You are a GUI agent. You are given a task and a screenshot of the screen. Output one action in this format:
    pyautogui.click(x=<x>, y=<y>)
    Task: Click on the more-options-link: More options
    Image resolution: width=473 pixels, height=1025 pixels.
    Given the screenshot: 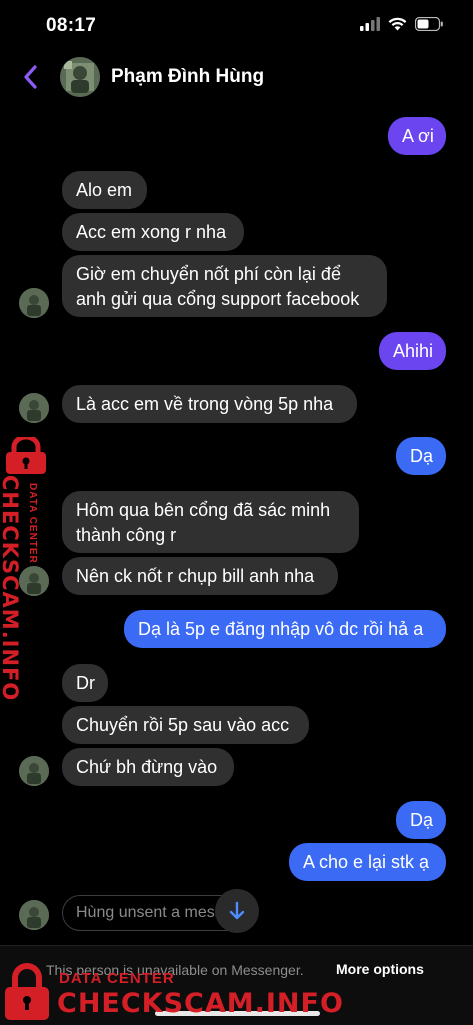 What is the action you would take?
    pyautogui.click(x=380, y=969)
    